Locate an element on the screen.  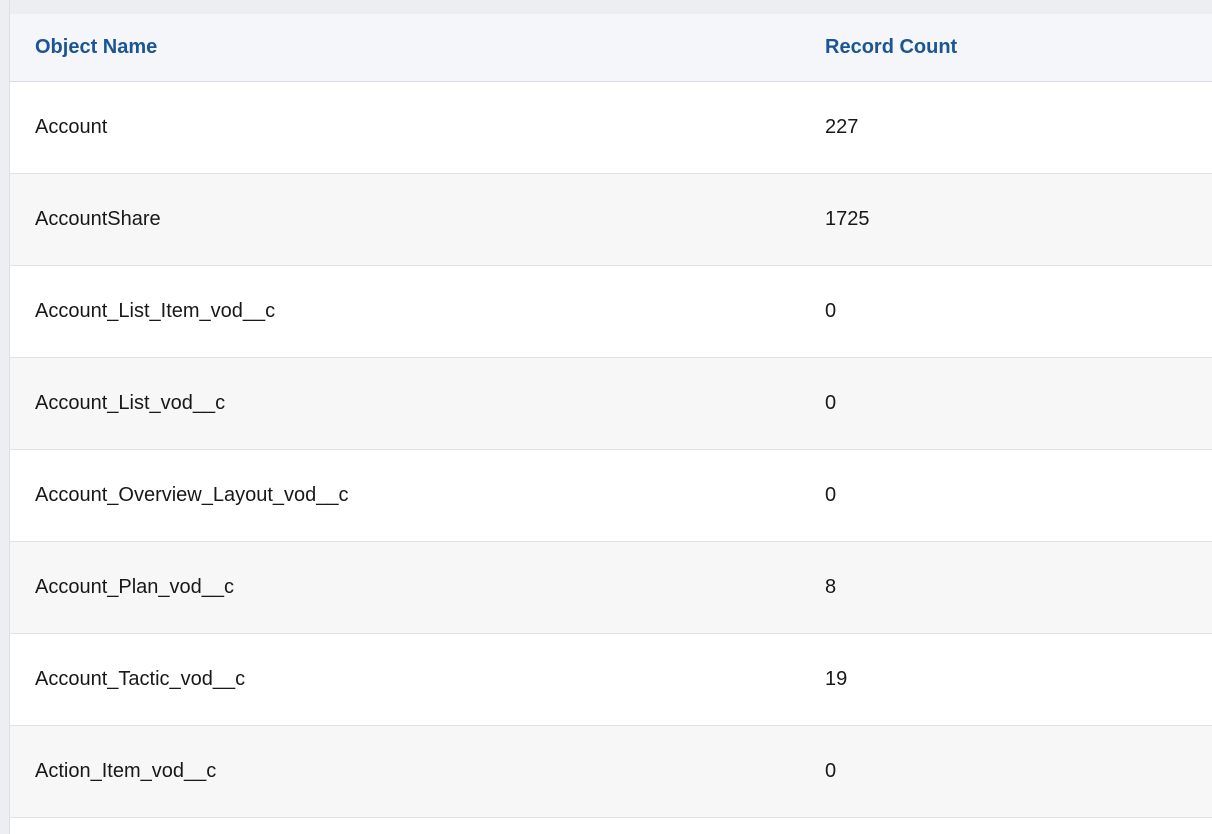
table-row: Action_Item_vod__c 0 is located at coordinates (611, 771).